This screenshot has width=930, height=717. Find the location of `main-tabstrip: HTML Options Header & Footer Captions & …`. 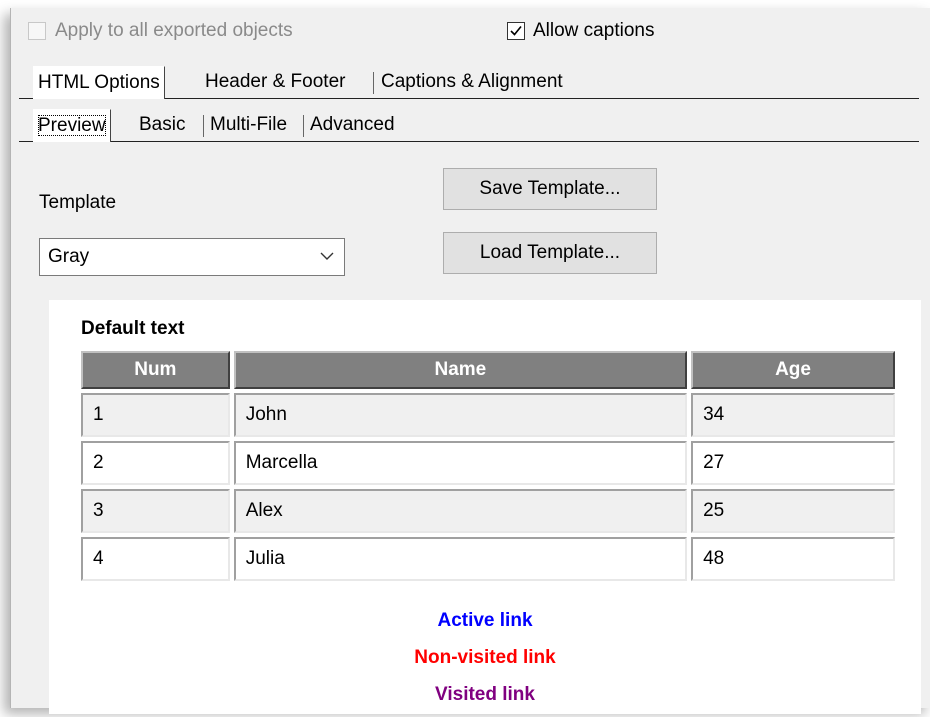

main-tabstrip: HTML Options Header & Footer Captions & … is located at coordinates (469, 82).